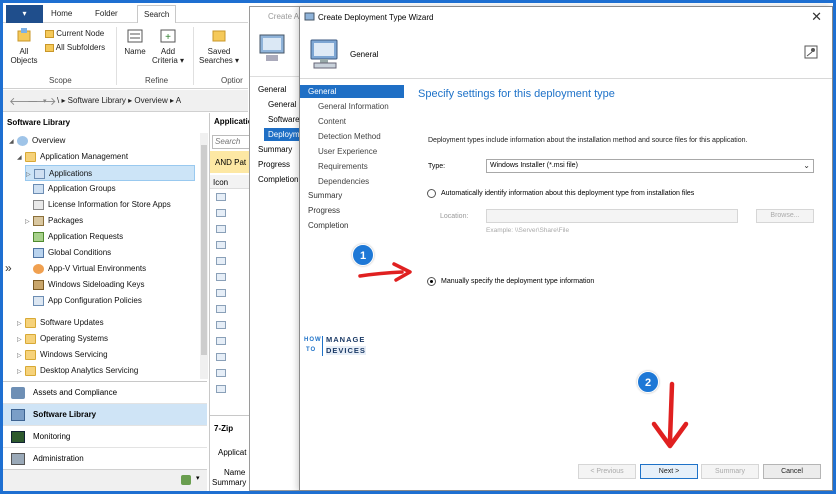 Image resolution: width=836 pixels, height=494 pixels. What do you see at coordinates (230, 162) in the screenshot?
I see `search-criteria-bar: AND Pat` at bounding box center [230, 162].